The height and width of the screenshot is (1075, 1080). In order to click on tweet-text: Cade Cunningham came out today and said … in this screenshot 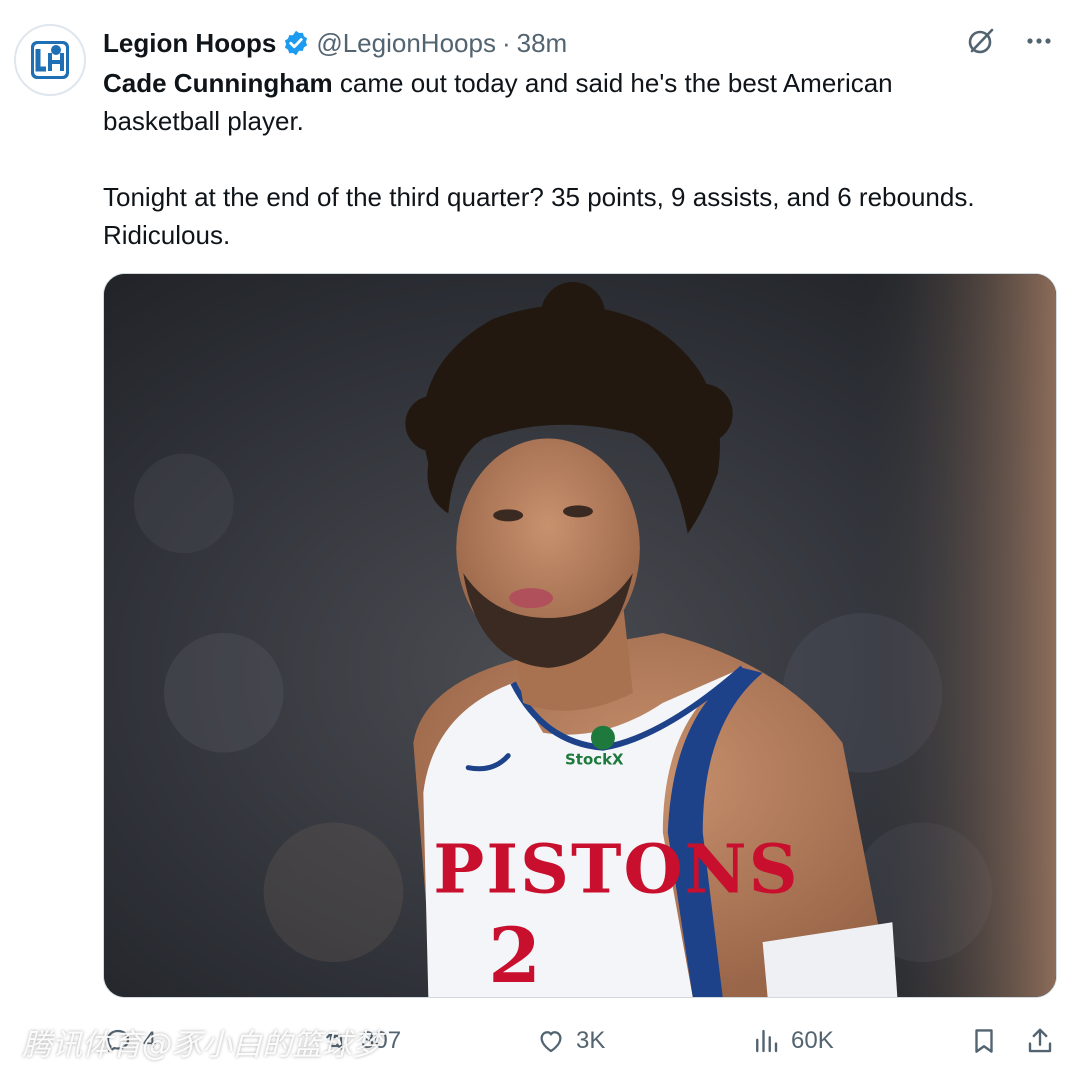, I will do `click(553, 159)`.